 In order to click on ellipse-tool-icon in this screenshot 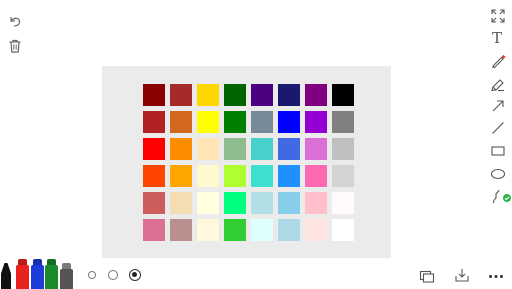, I will do `click(498, 174)`.